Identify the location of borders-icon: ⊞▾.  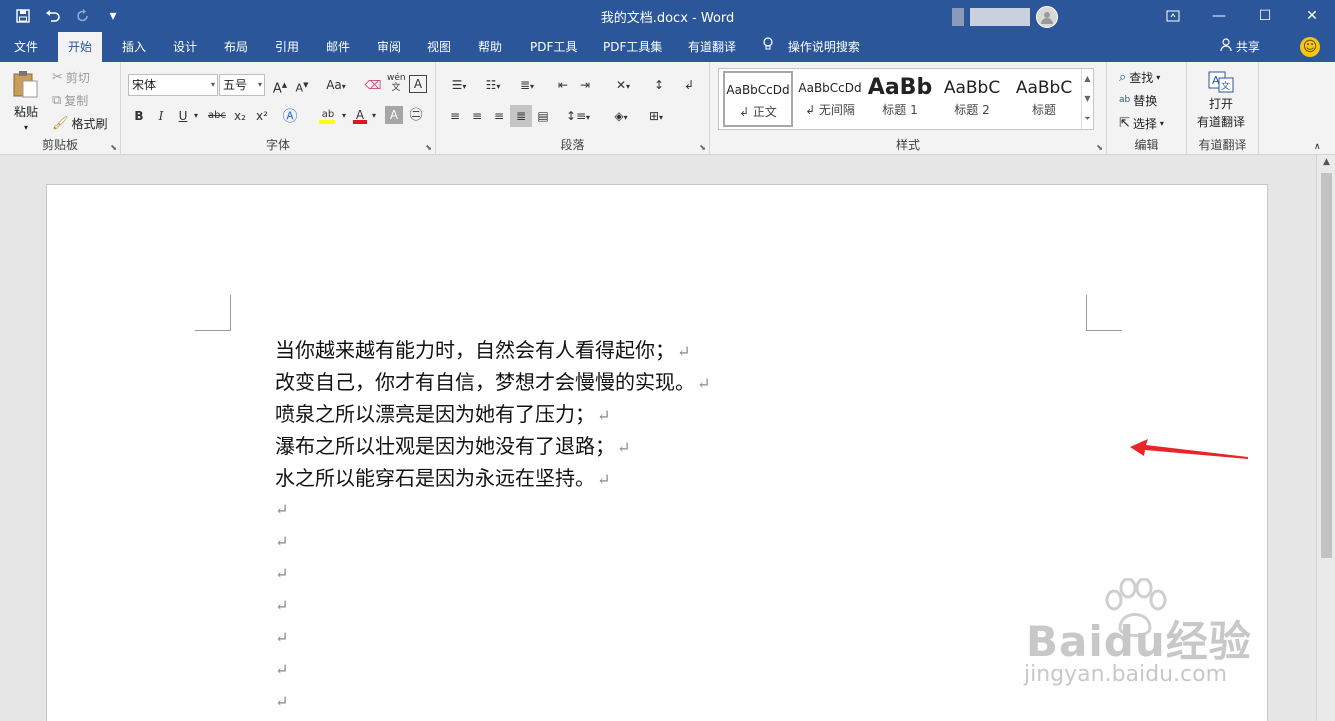
(656, 116).